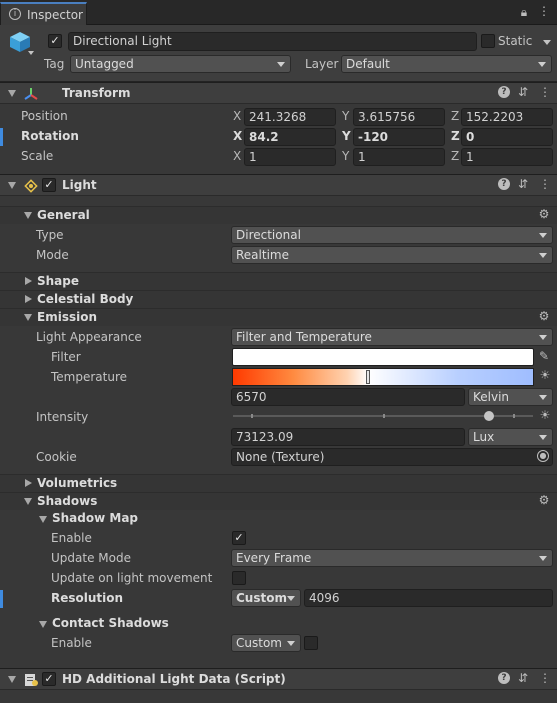 The height and width of the screenshot is (703, 557). What do you see at coordinates (543, 456) in the screenshot?
I see `object-picker-icon: ●` at bounding box center [543, 456].